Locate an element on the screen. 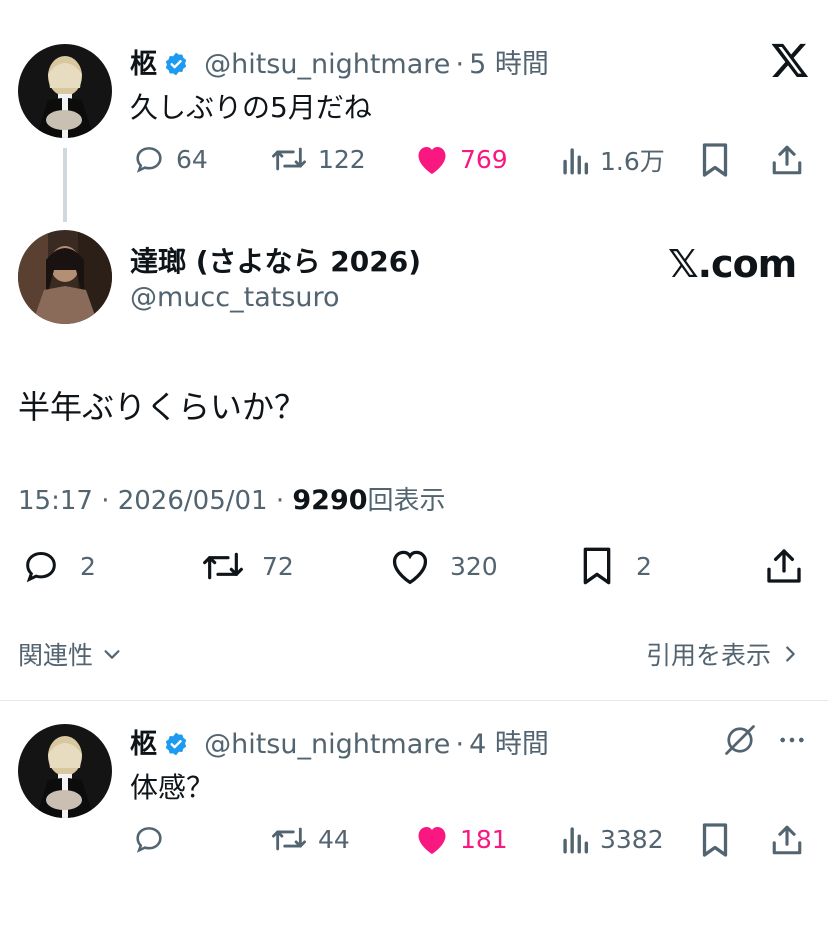 This screenshot has height=929, width=828. quoted-bookmark-count: 2 is located at coordinates (644, 566).